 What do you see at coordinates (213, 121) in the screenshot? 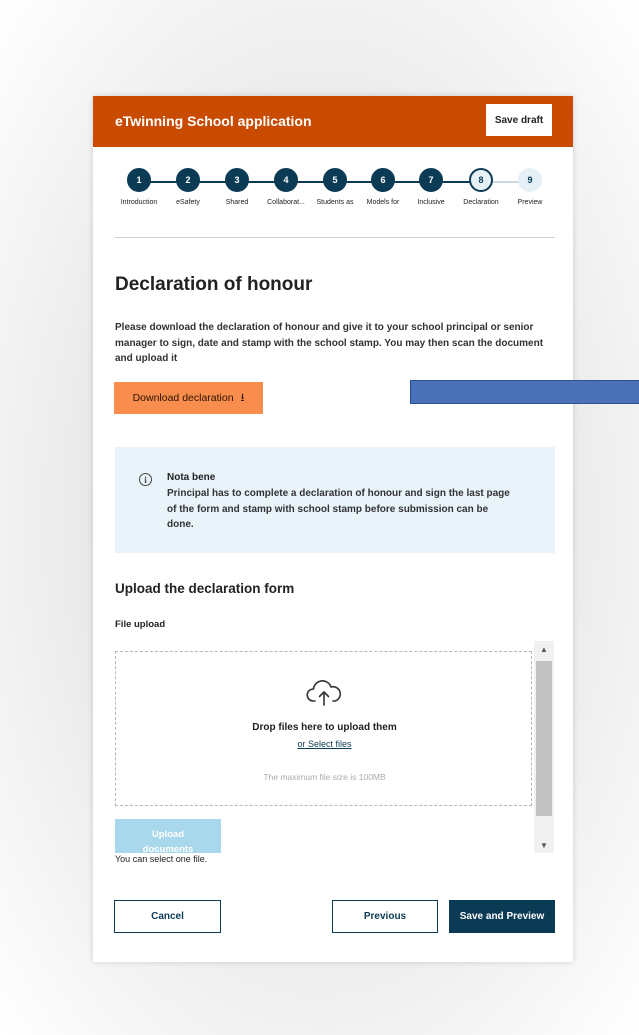
I see `app-title: eTwinning School application` at bounding box center [213, 121].